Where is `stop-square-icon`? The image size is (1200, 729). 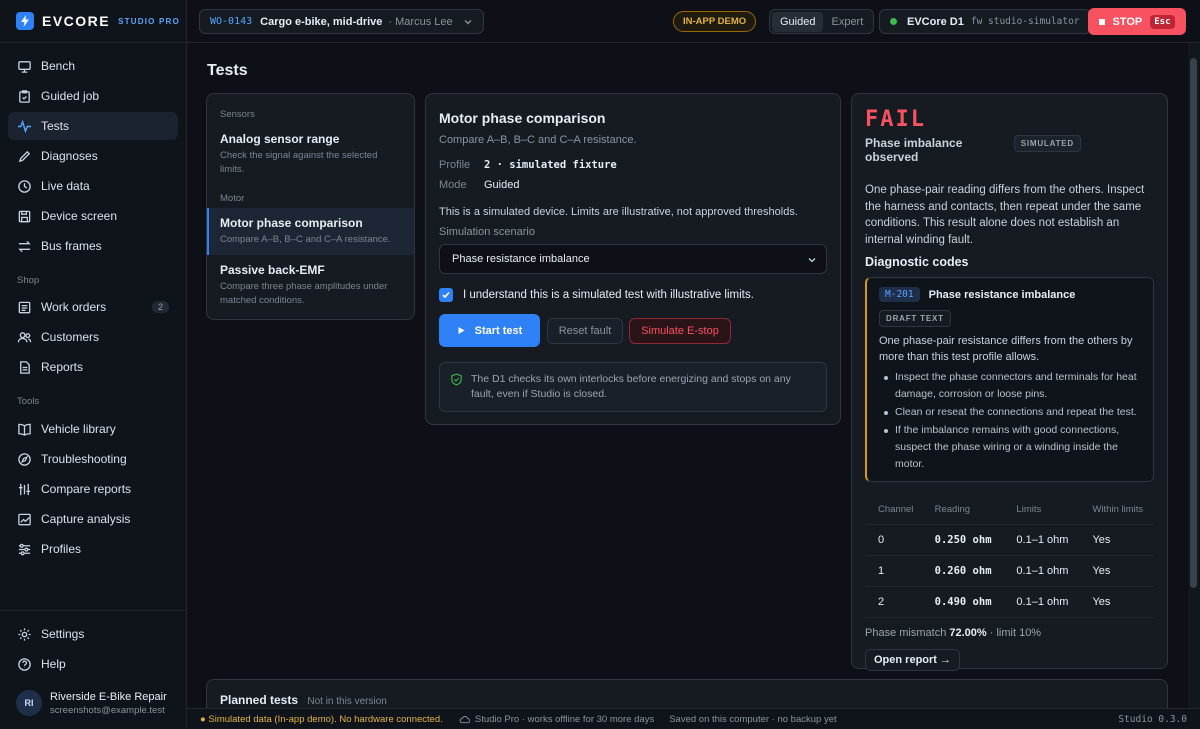
stop-square-icon is located at coordinates (1102, 21).